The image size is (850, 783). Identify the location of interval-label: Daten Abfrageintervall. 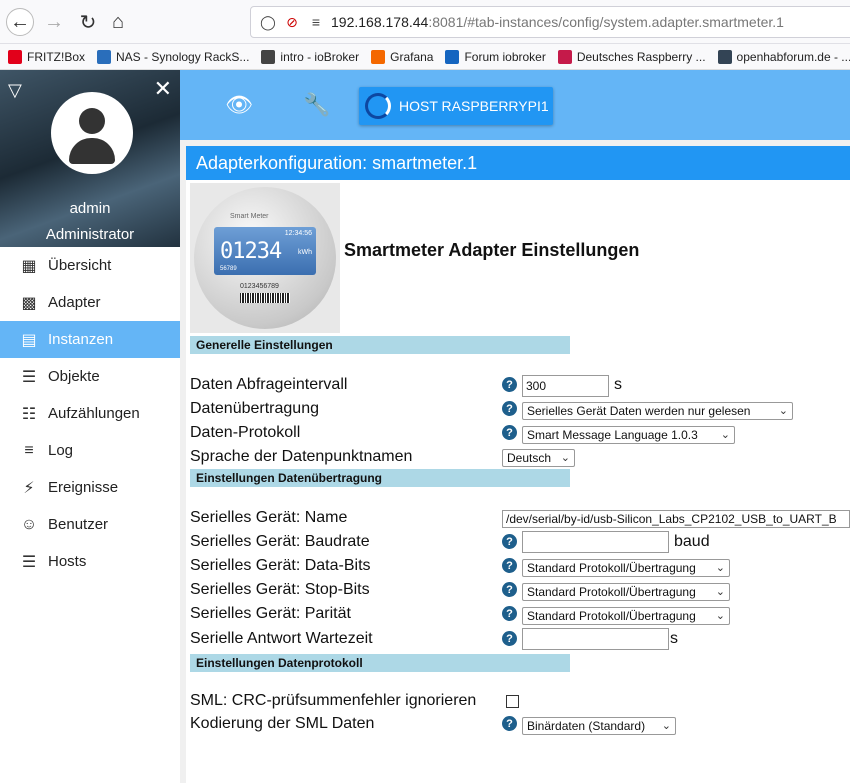
(269, 384).